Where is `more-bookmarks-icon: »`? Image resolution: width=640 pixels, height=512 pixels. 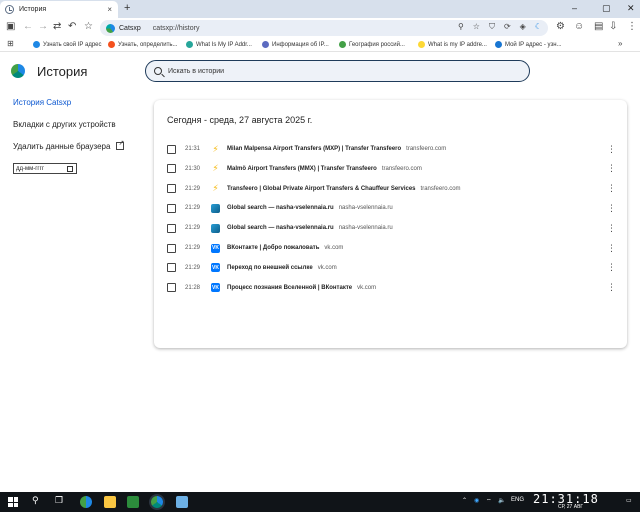
more-bookmarks-icon: » is located at coordinates (620, 43).